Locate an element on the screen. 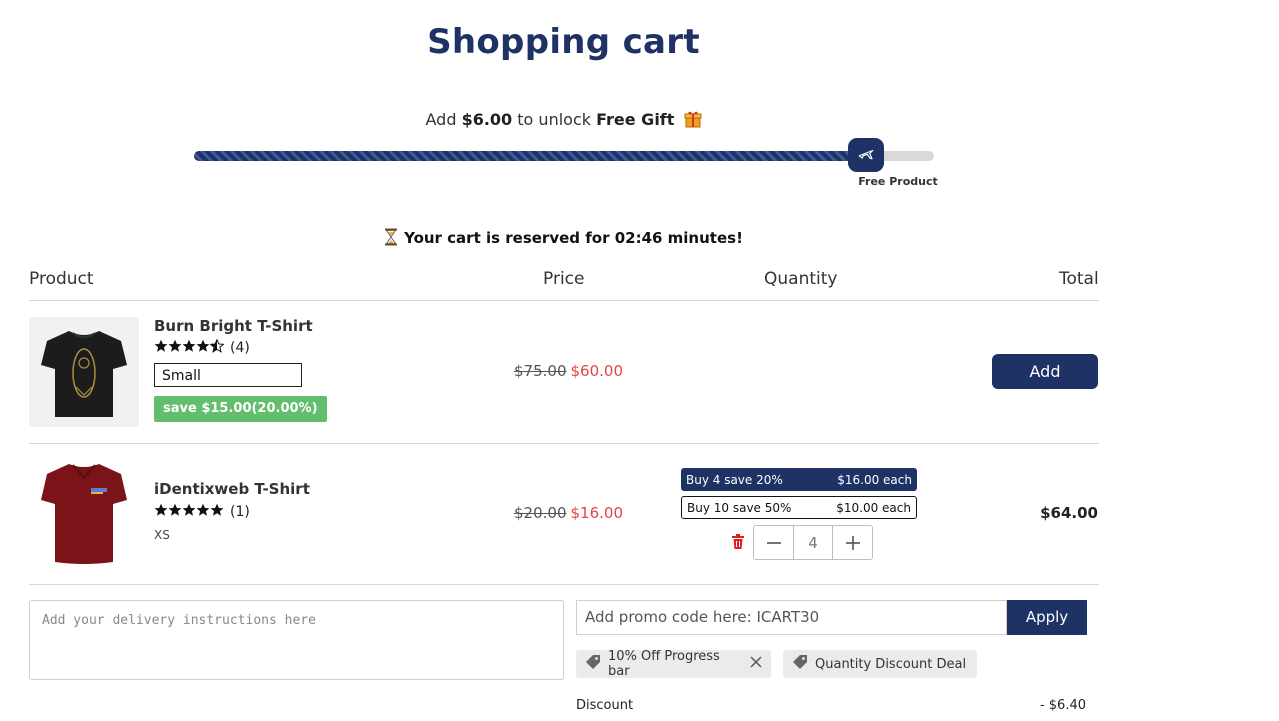 The width and height of the screenshot is (1279, 721). plus-icon is located at coordinates (852, 542).